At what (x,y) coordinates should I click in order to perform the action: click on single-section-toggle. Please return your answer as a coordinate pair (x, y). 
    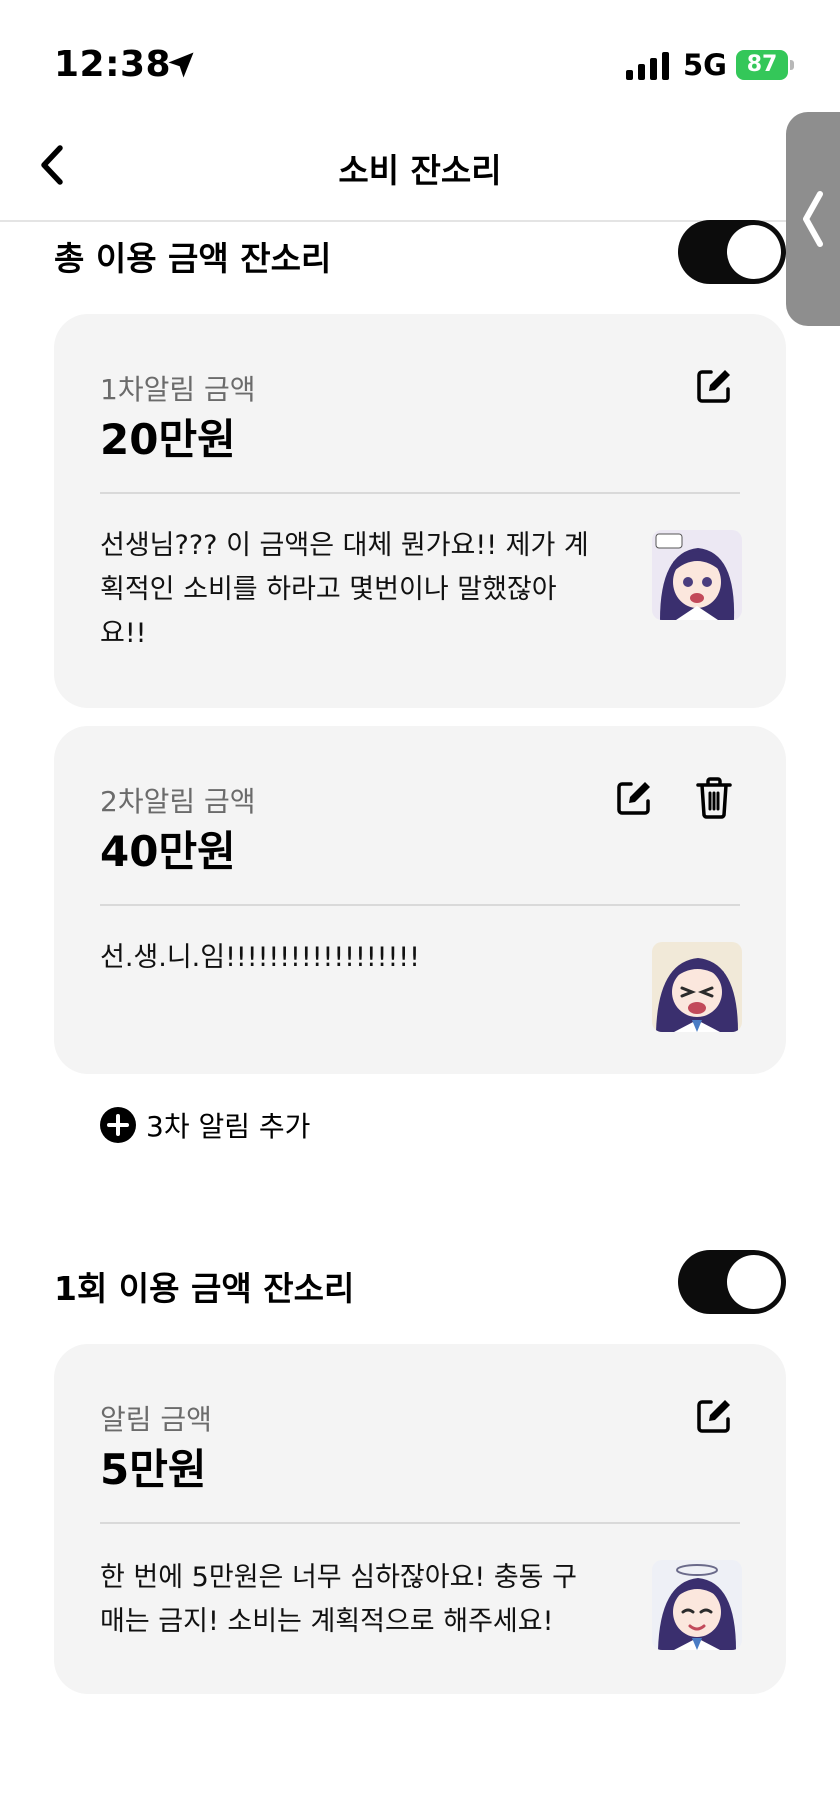
    Looking at the image, I should click on (732, 1282).